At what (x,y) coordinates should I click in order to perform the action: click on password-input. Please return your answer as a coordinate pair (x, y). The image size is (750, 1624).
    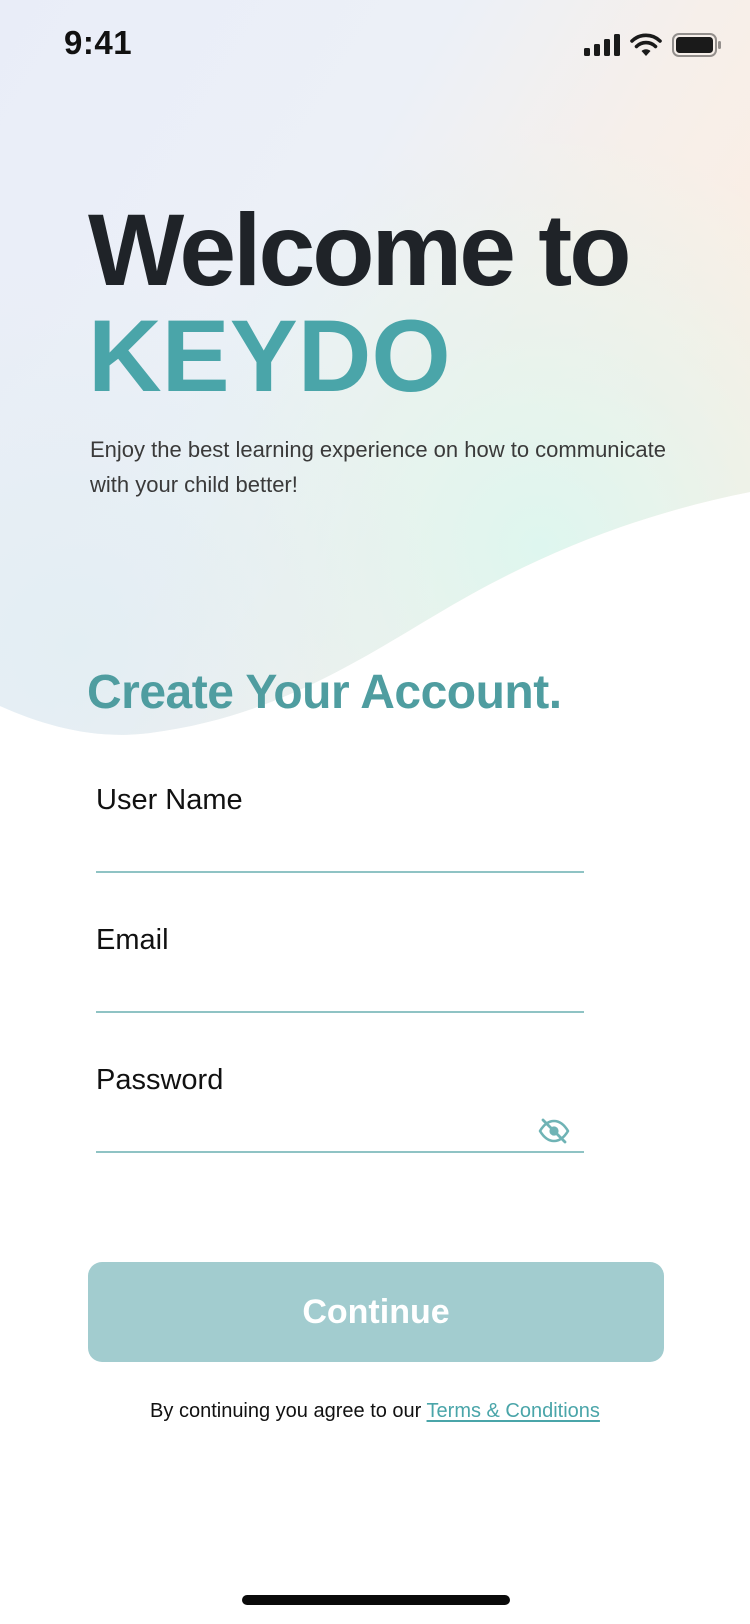
    Looking at the image, I should click on (340, 1132).